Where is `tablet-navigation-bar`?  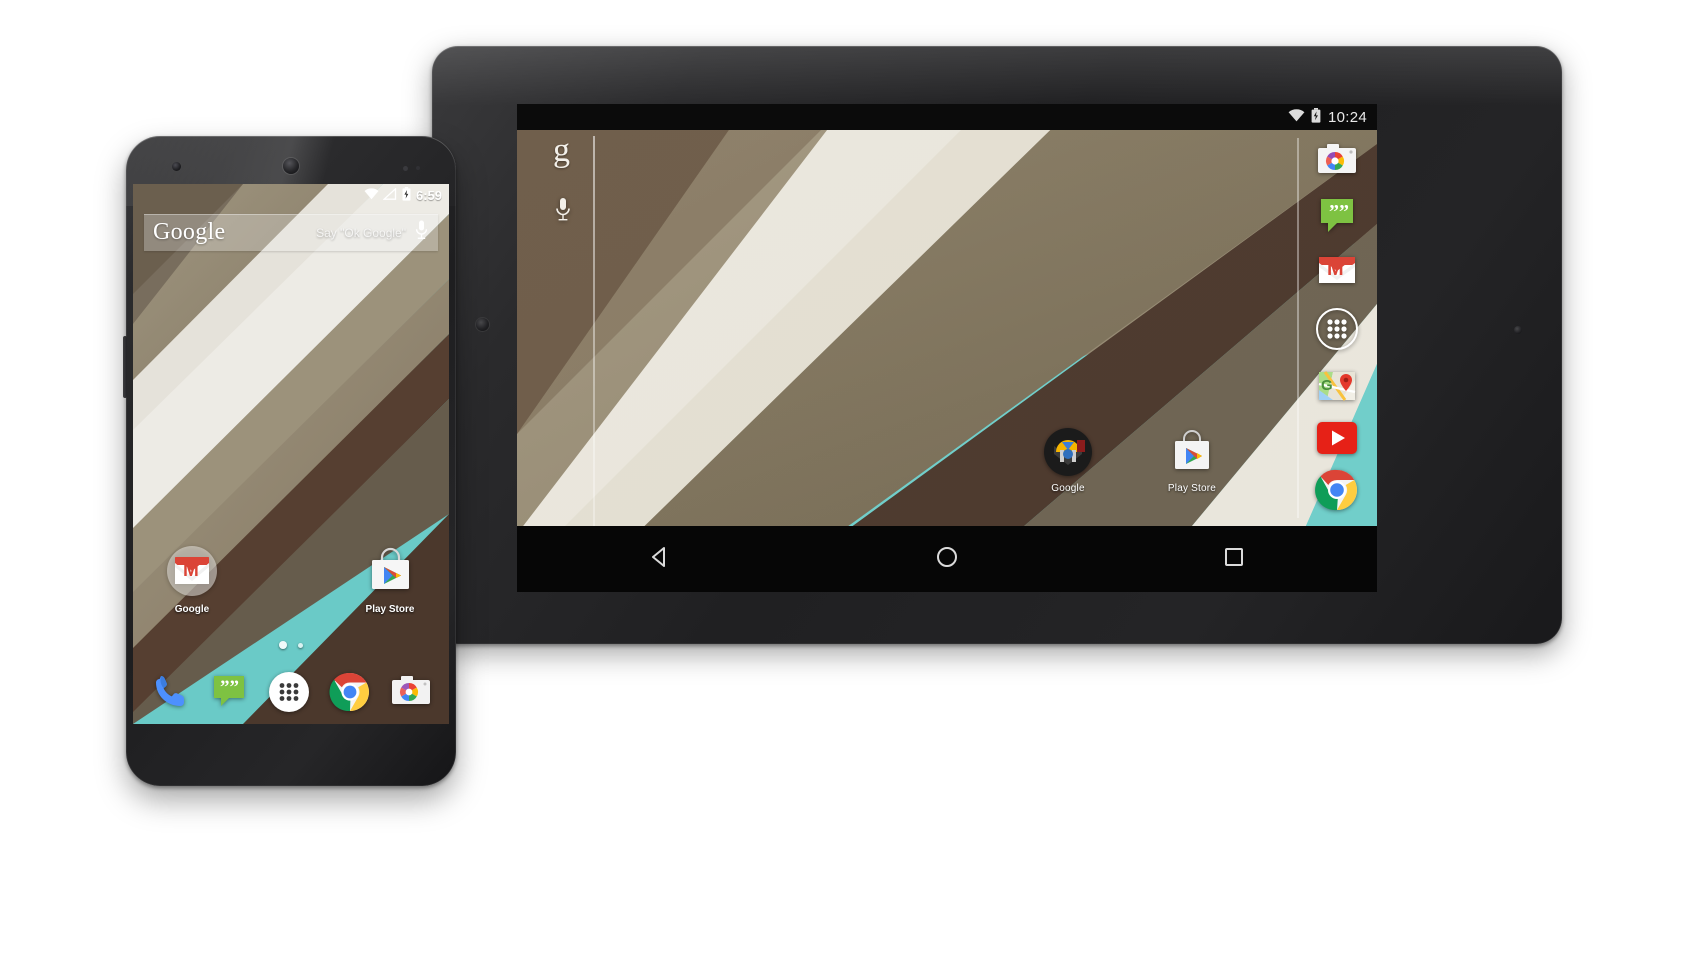
tablet-navigation-bar is located at coordinates (947, 559).